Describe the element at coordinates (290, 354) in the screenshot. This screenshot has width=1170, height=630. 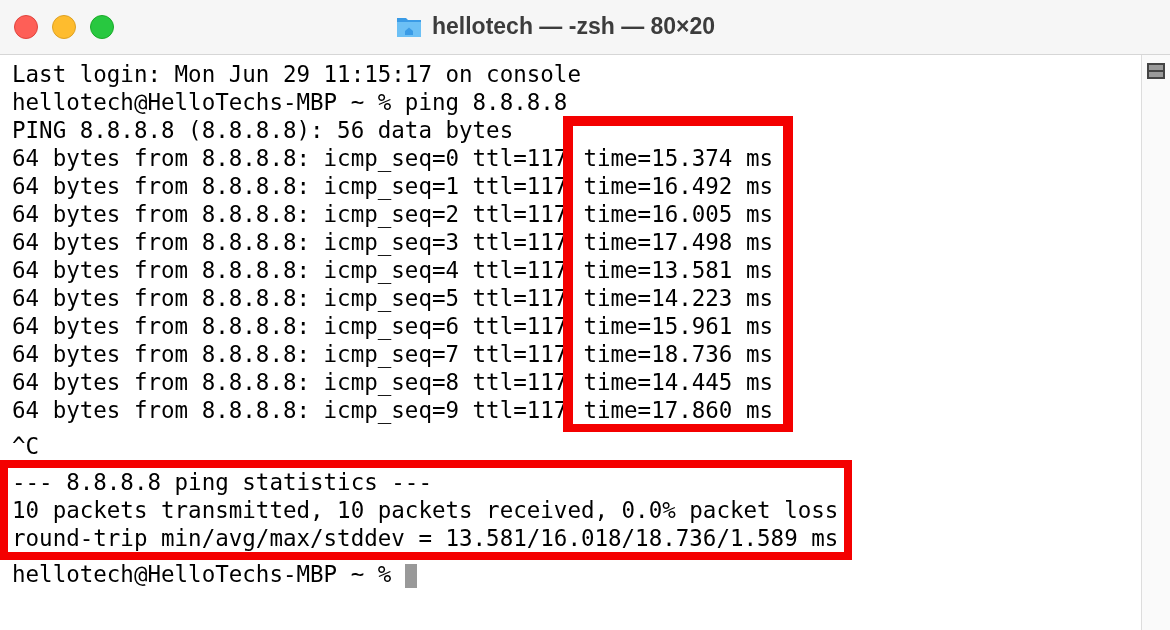
I see `terminal-line: 64 bytes from 8.8.8.8: icmp_seq=7 ttl=117` at that location.